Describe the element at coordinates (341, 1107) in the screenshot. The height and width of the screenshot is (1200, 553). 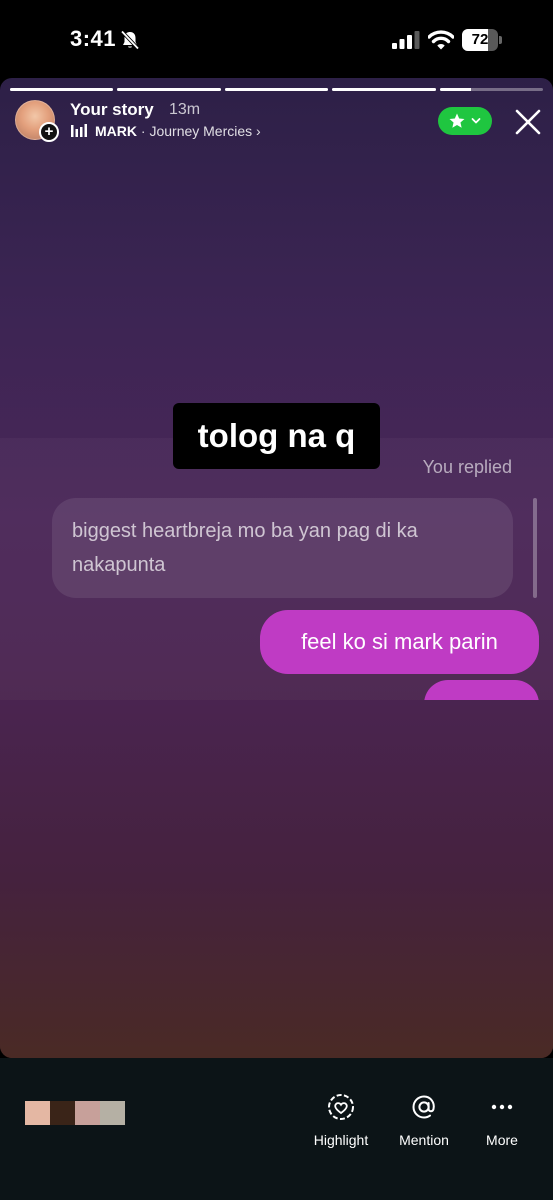
I see `heart-circle-icon` at that location.